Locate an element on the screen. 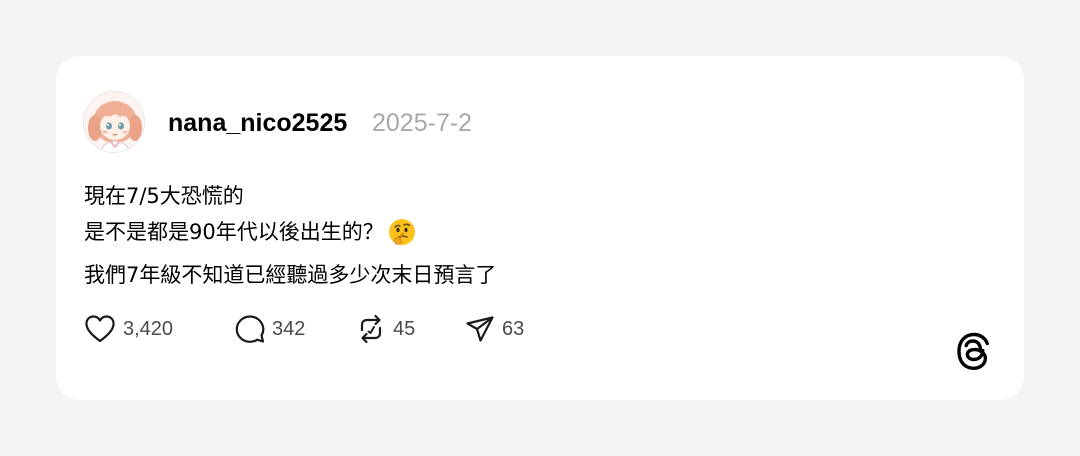 Image resolution: width=1080 pixels, height=456 pixels. post-line: 現在7/5大恐慌的 is located at coordinates (164, 196).